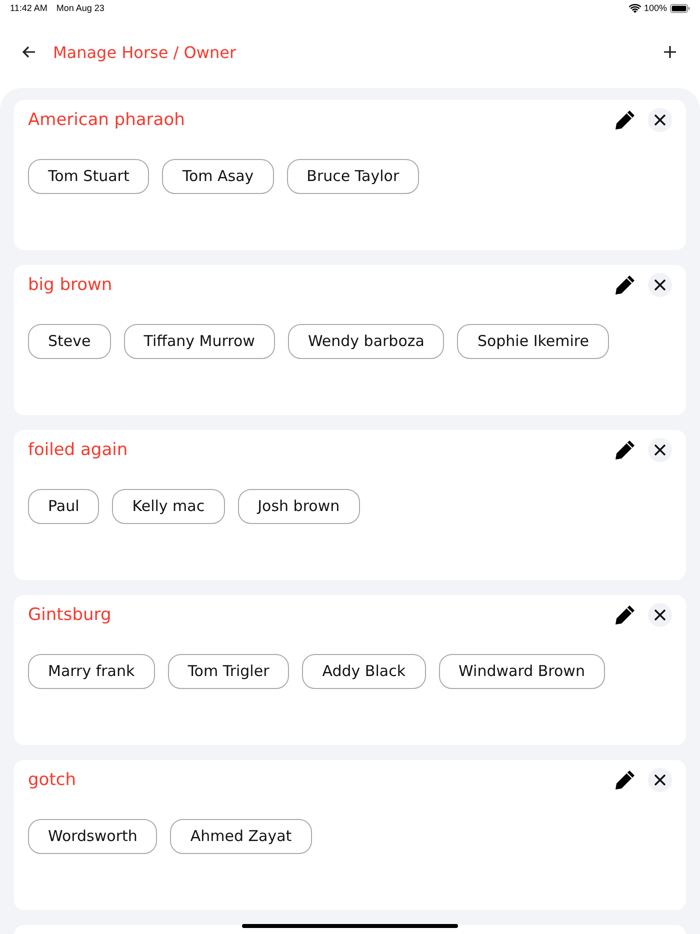 This screenshot has width=700, height=934. What do you see at coordinates (91, 671) in the screenshot?
I see `owner-chip: Marry frank` at bounding box center [91, 671].